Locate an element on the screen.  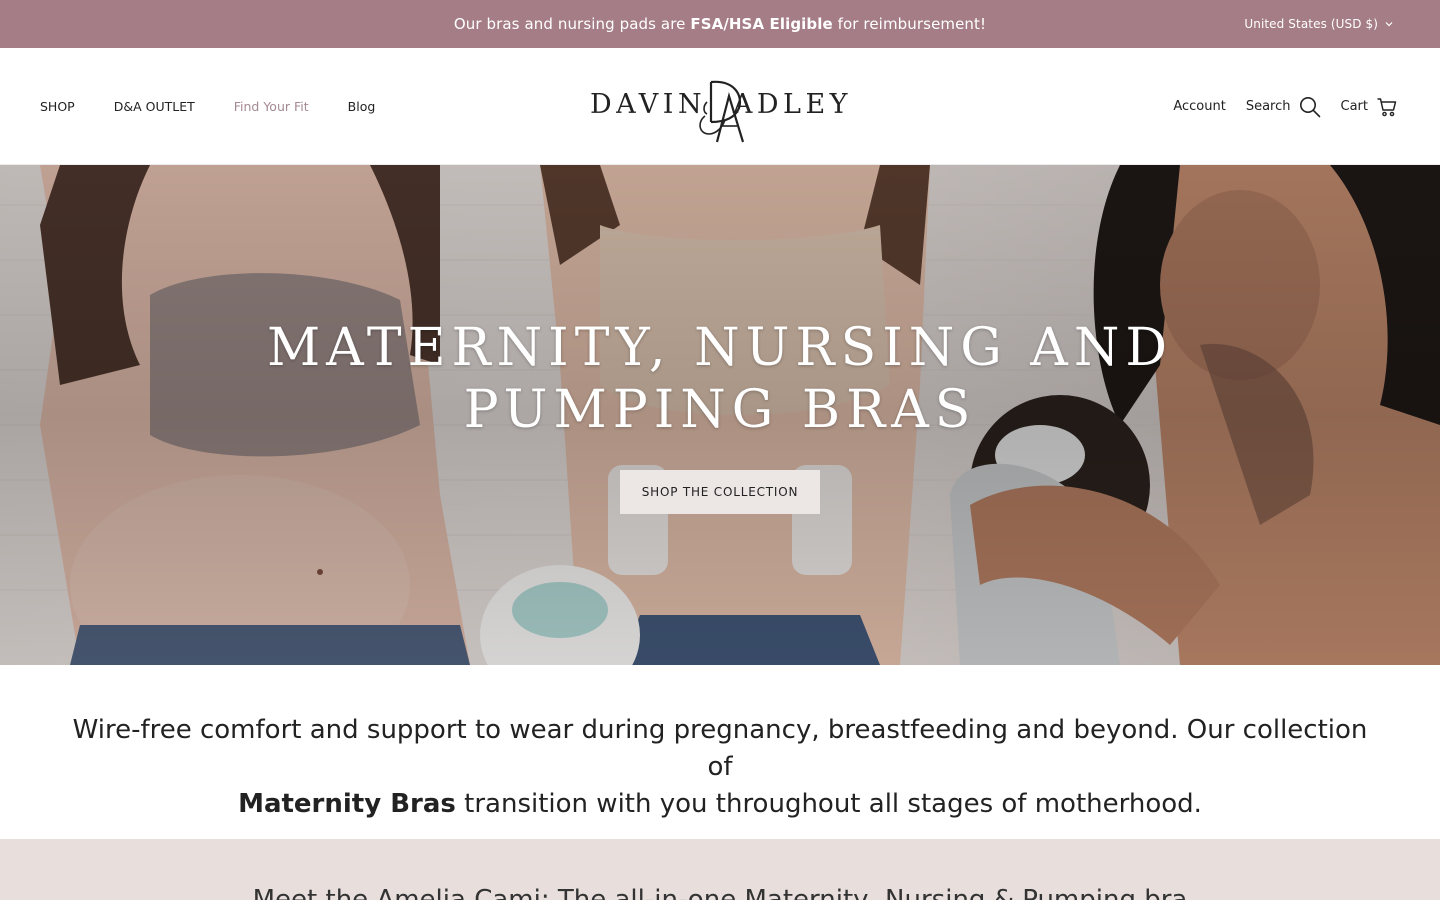
search-label: Search is located at coordinates (1268, 106).